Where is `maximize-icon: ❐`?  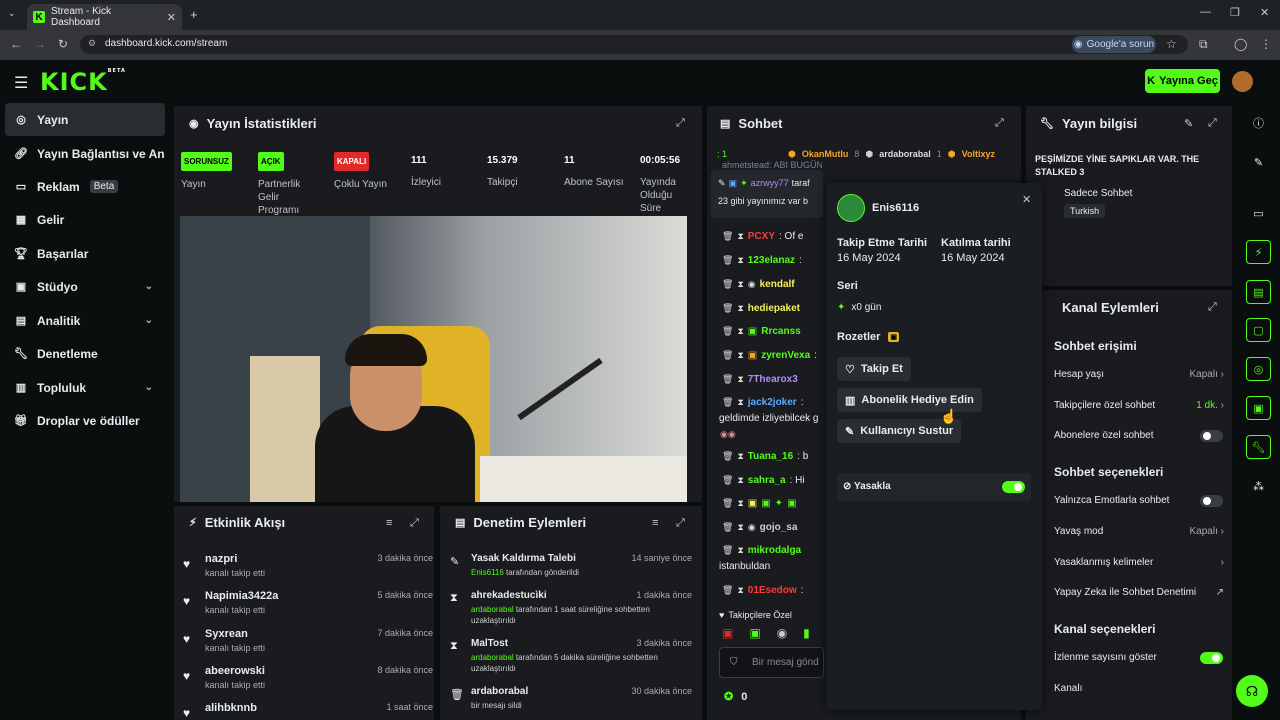
maximize-icon: ❐ is located at coordinates (1235, 12).